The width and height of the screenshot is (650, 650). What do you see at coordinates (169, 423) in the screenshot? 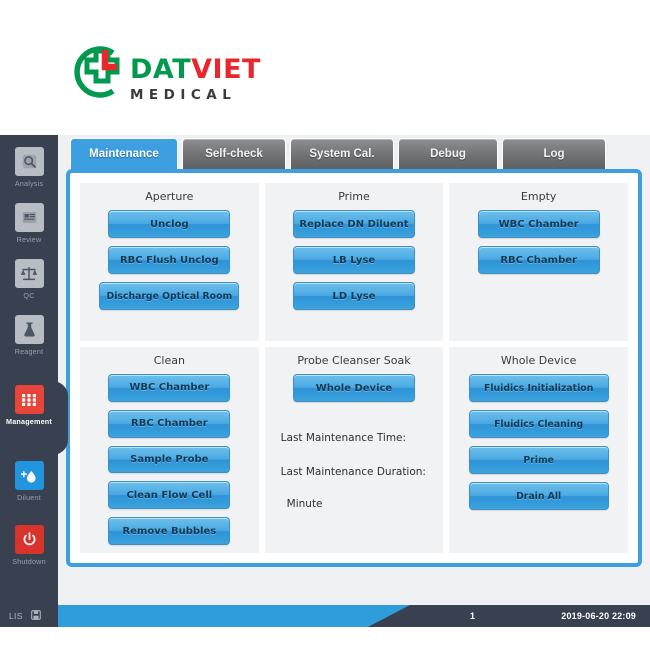
I see `button-clean-rbc-chamber: RBC Chamber` at bounding box center [169, 423].